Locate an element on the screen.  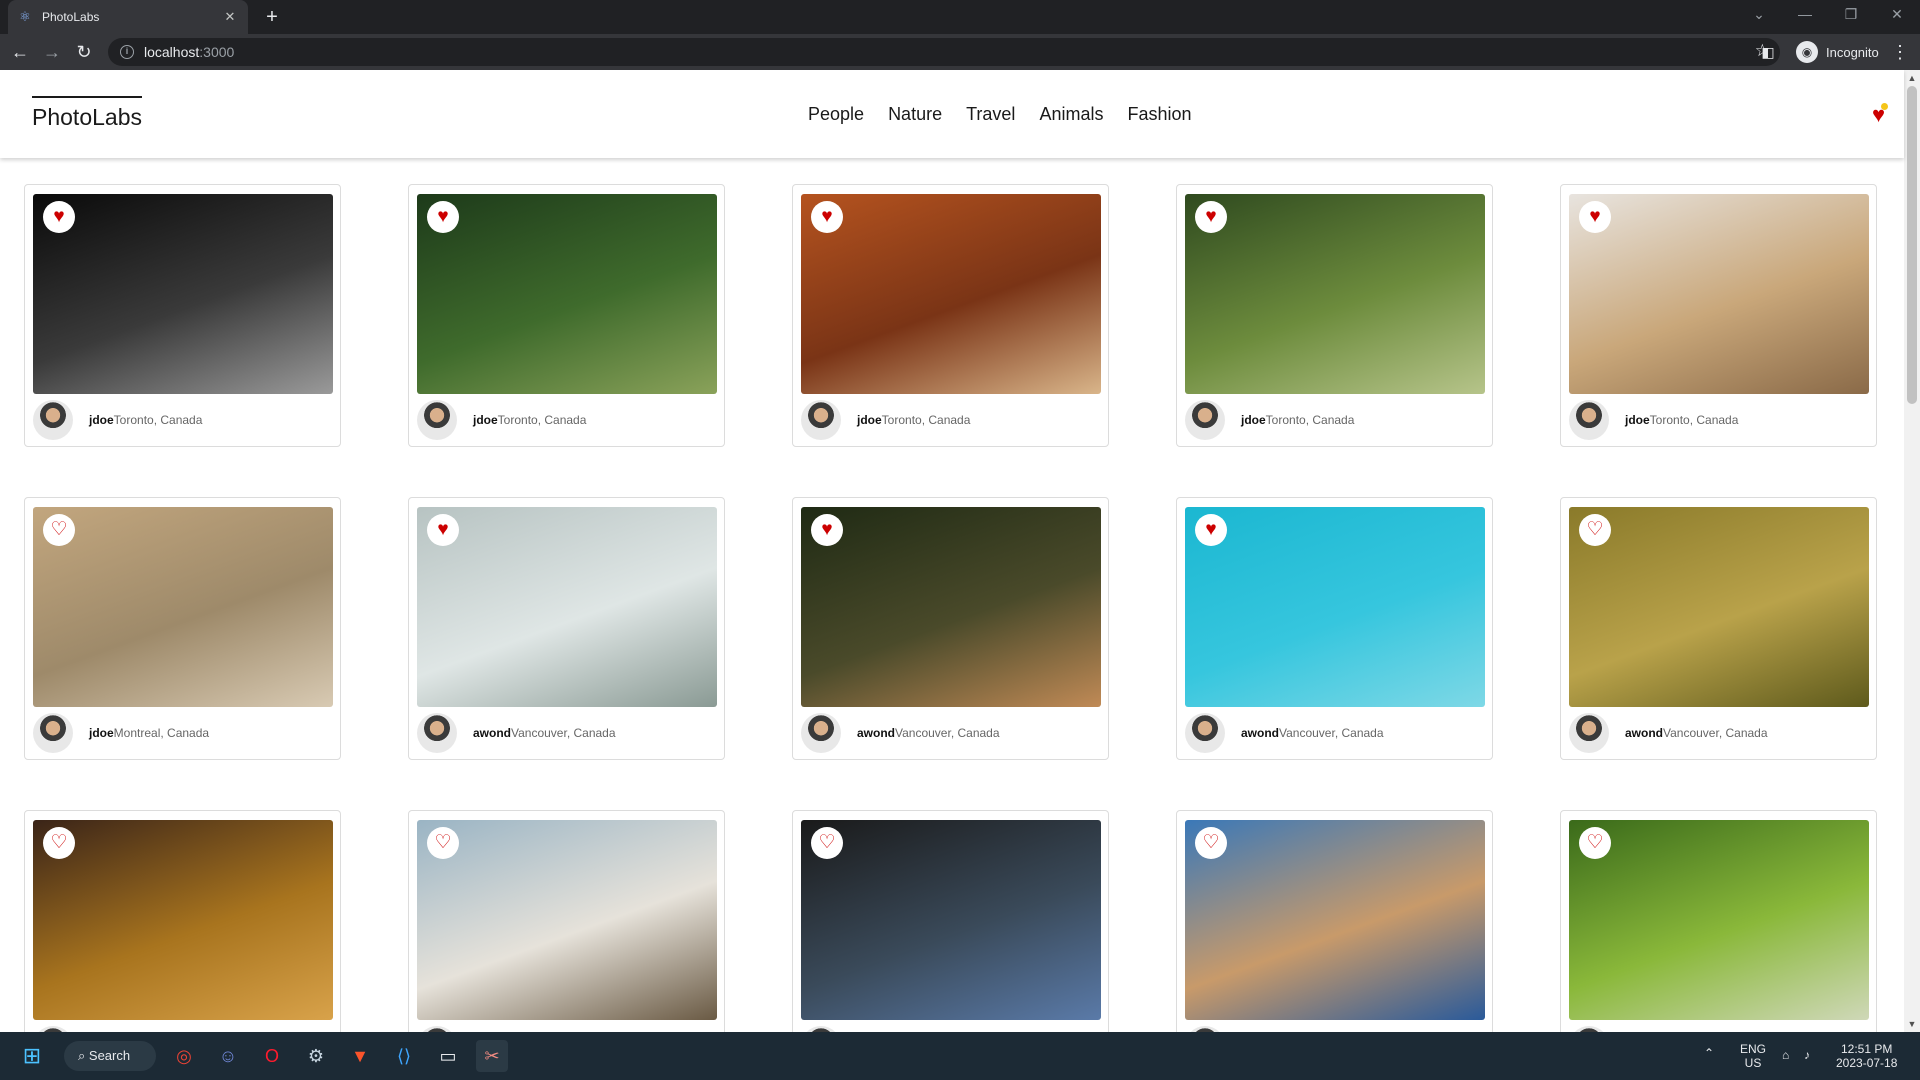
browser-menu-icon: ⋮ is located at coordinates (1900, 52).